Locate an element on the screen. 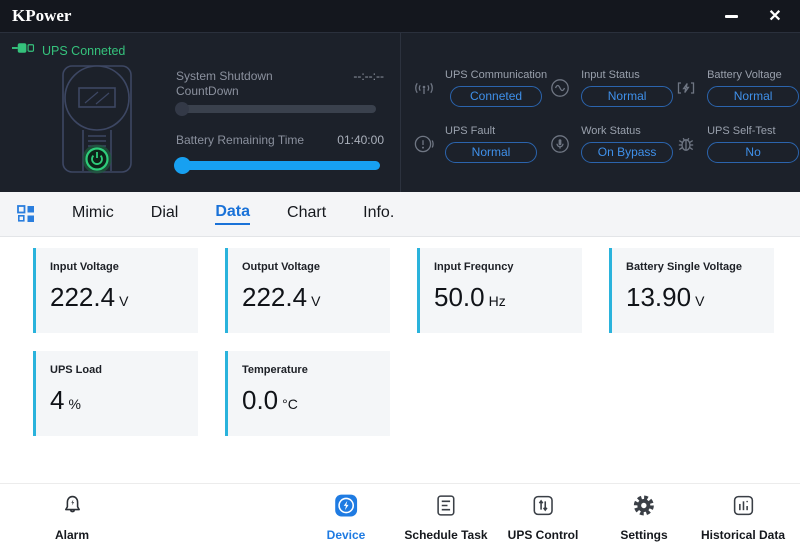 This screenshot has width=800, height=545. card-input-frequency: Input Frequncy 50.0 Hz is located at coordinates (499, 290).